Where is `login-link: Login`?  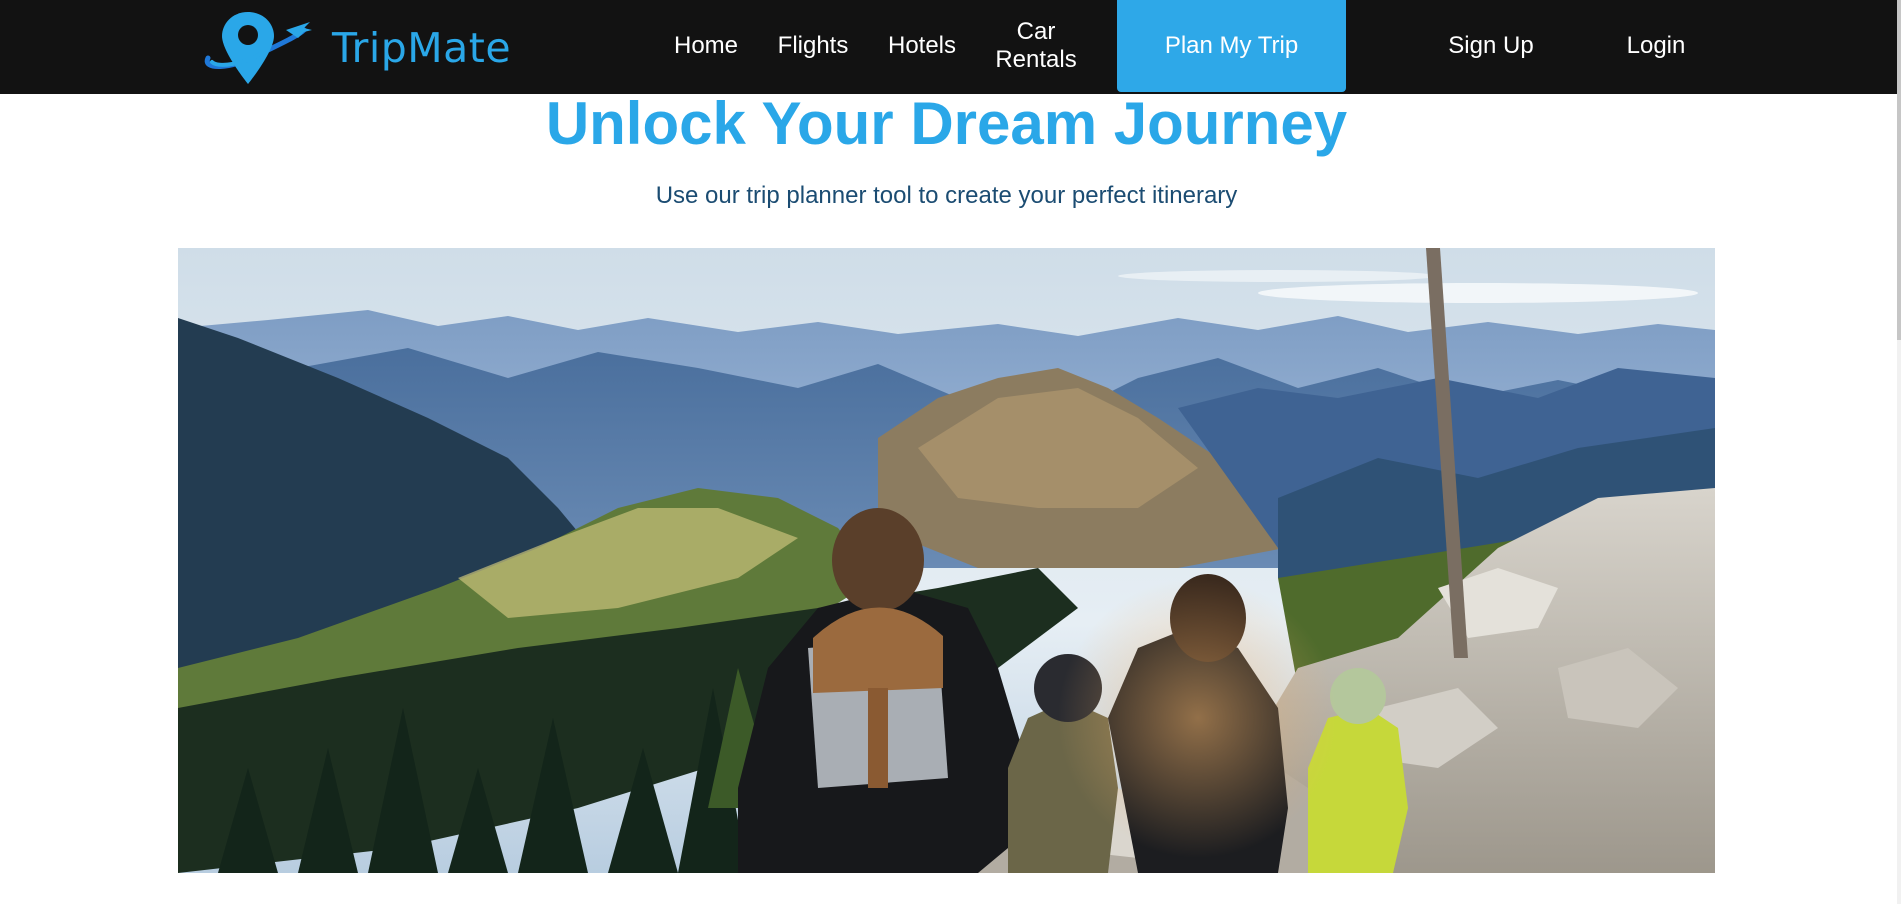 login-link: Login is located at coordinates (1656, 46).